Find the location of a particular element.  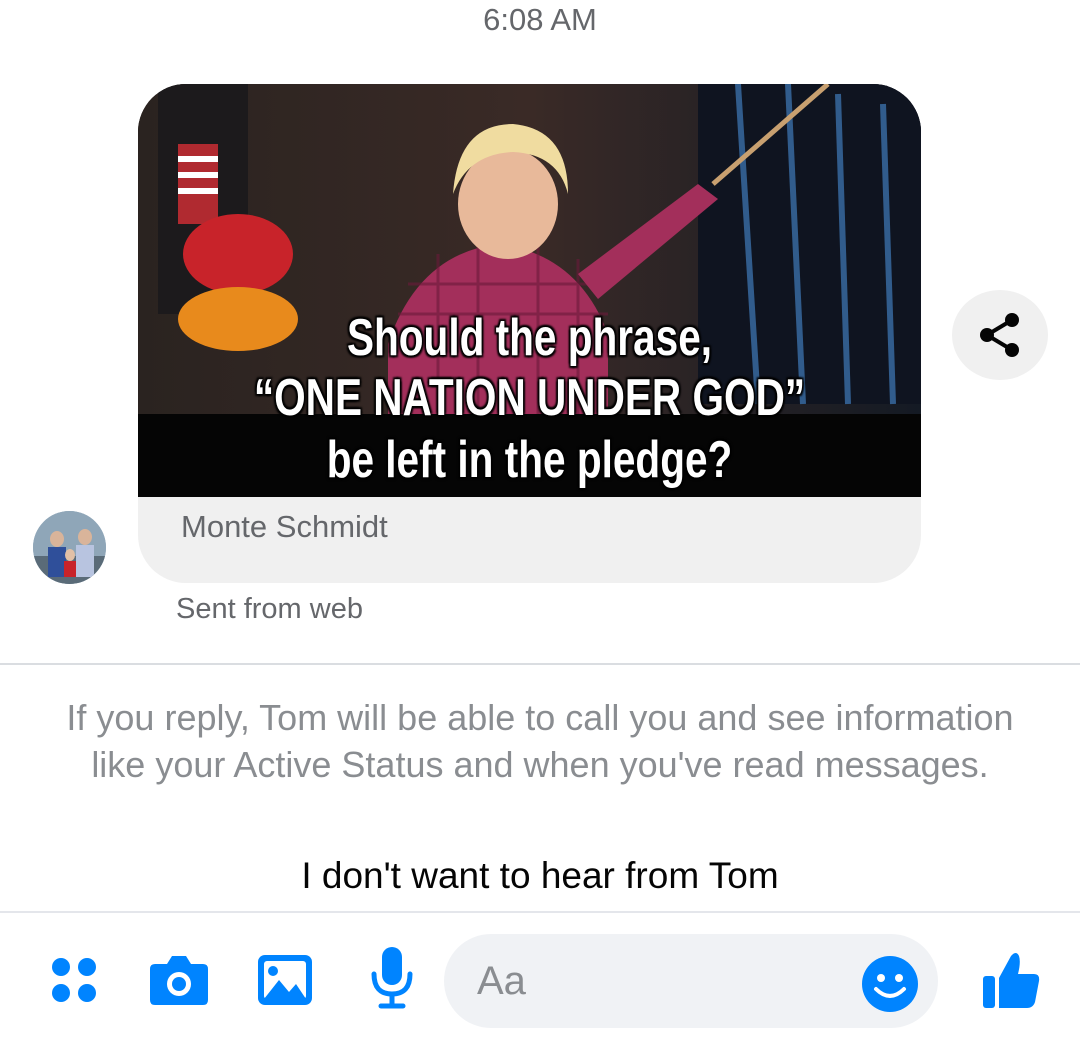

microphone-icon is located at coordinates (392, 978).